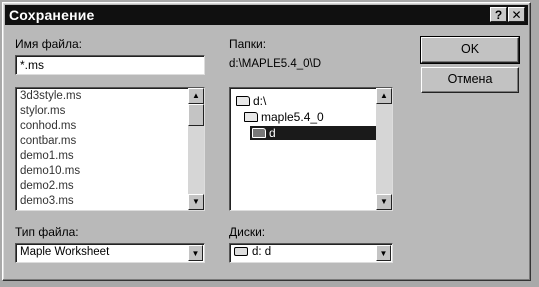 This screenshot has width=539, height=287. I want to click on file-list-scrollbar: ▲ ▼, so click(196, 149).